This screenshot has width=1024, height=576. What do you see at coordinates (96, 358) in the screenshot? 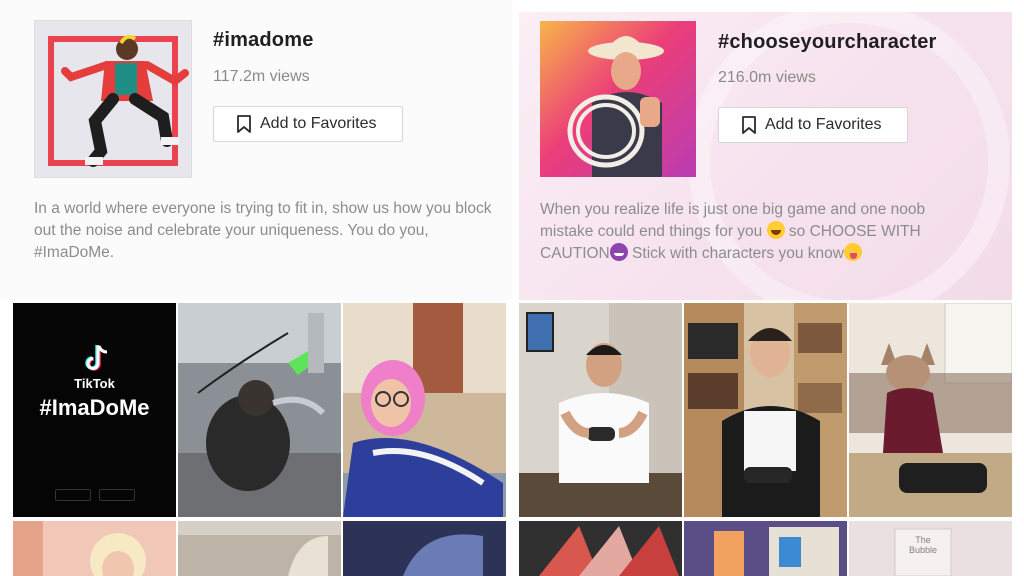
I see `tiktok-logo-icon` at bounding box center [96, 358].